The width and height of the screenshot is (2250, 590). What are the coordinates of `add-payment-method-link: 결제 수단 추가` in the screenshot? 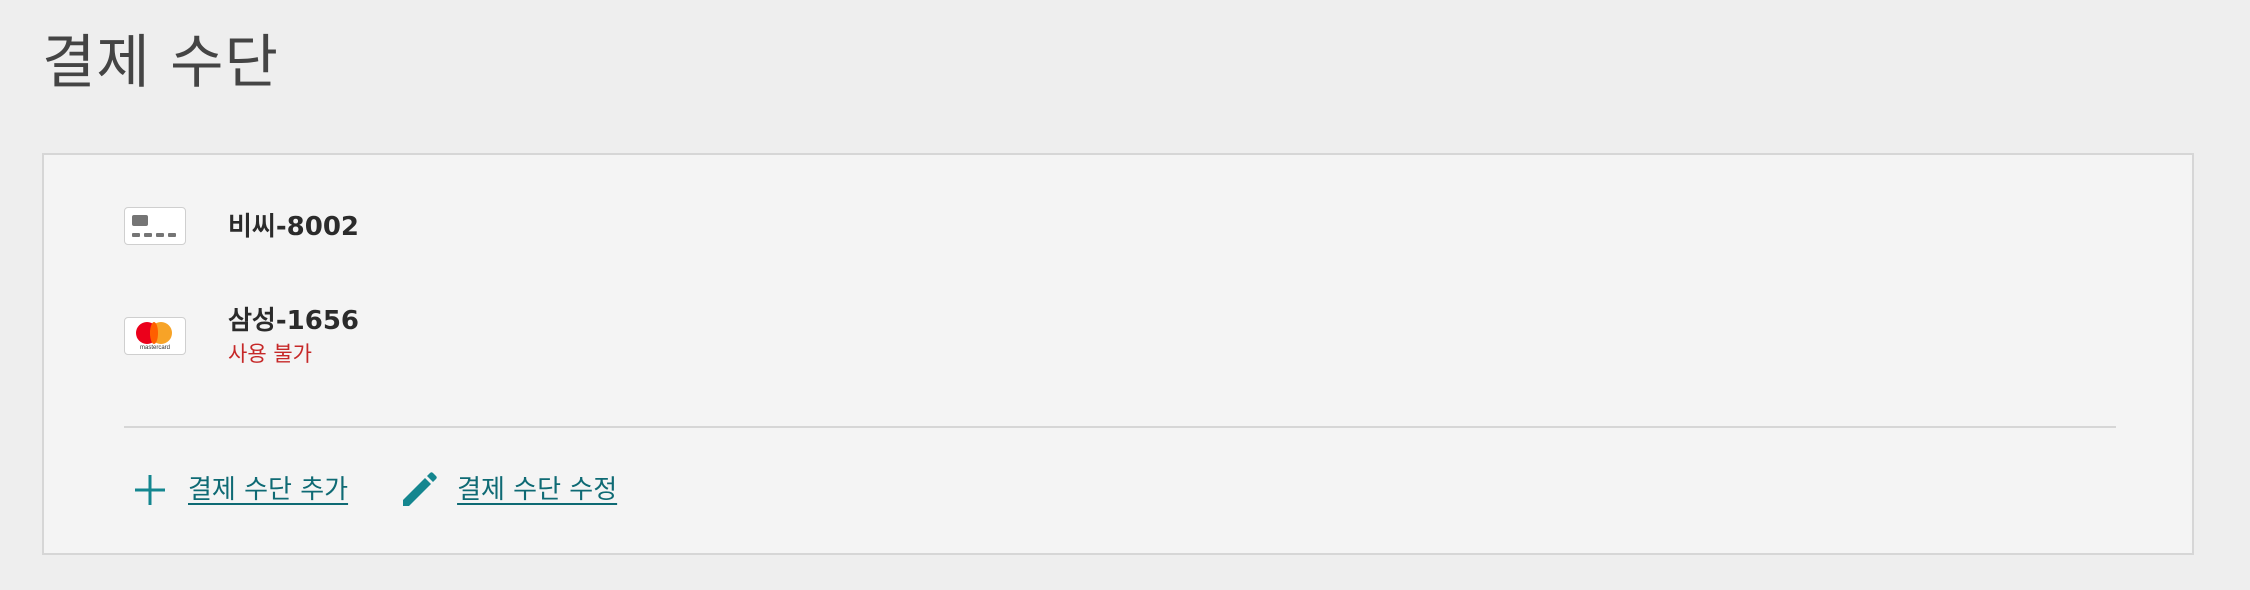 It's located at (239, 490).